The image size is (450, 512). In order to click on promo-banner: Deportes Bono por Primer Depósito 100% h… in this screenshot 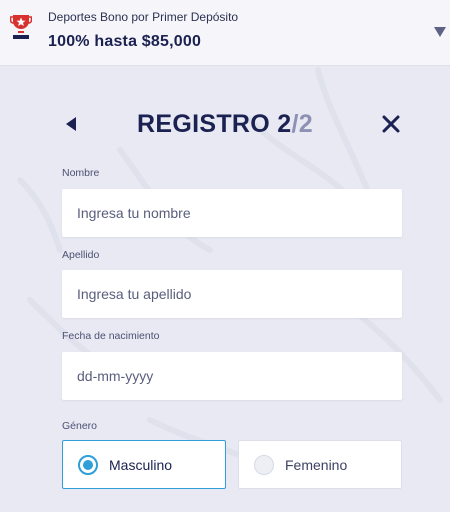, I will do `click(225, 33)`.